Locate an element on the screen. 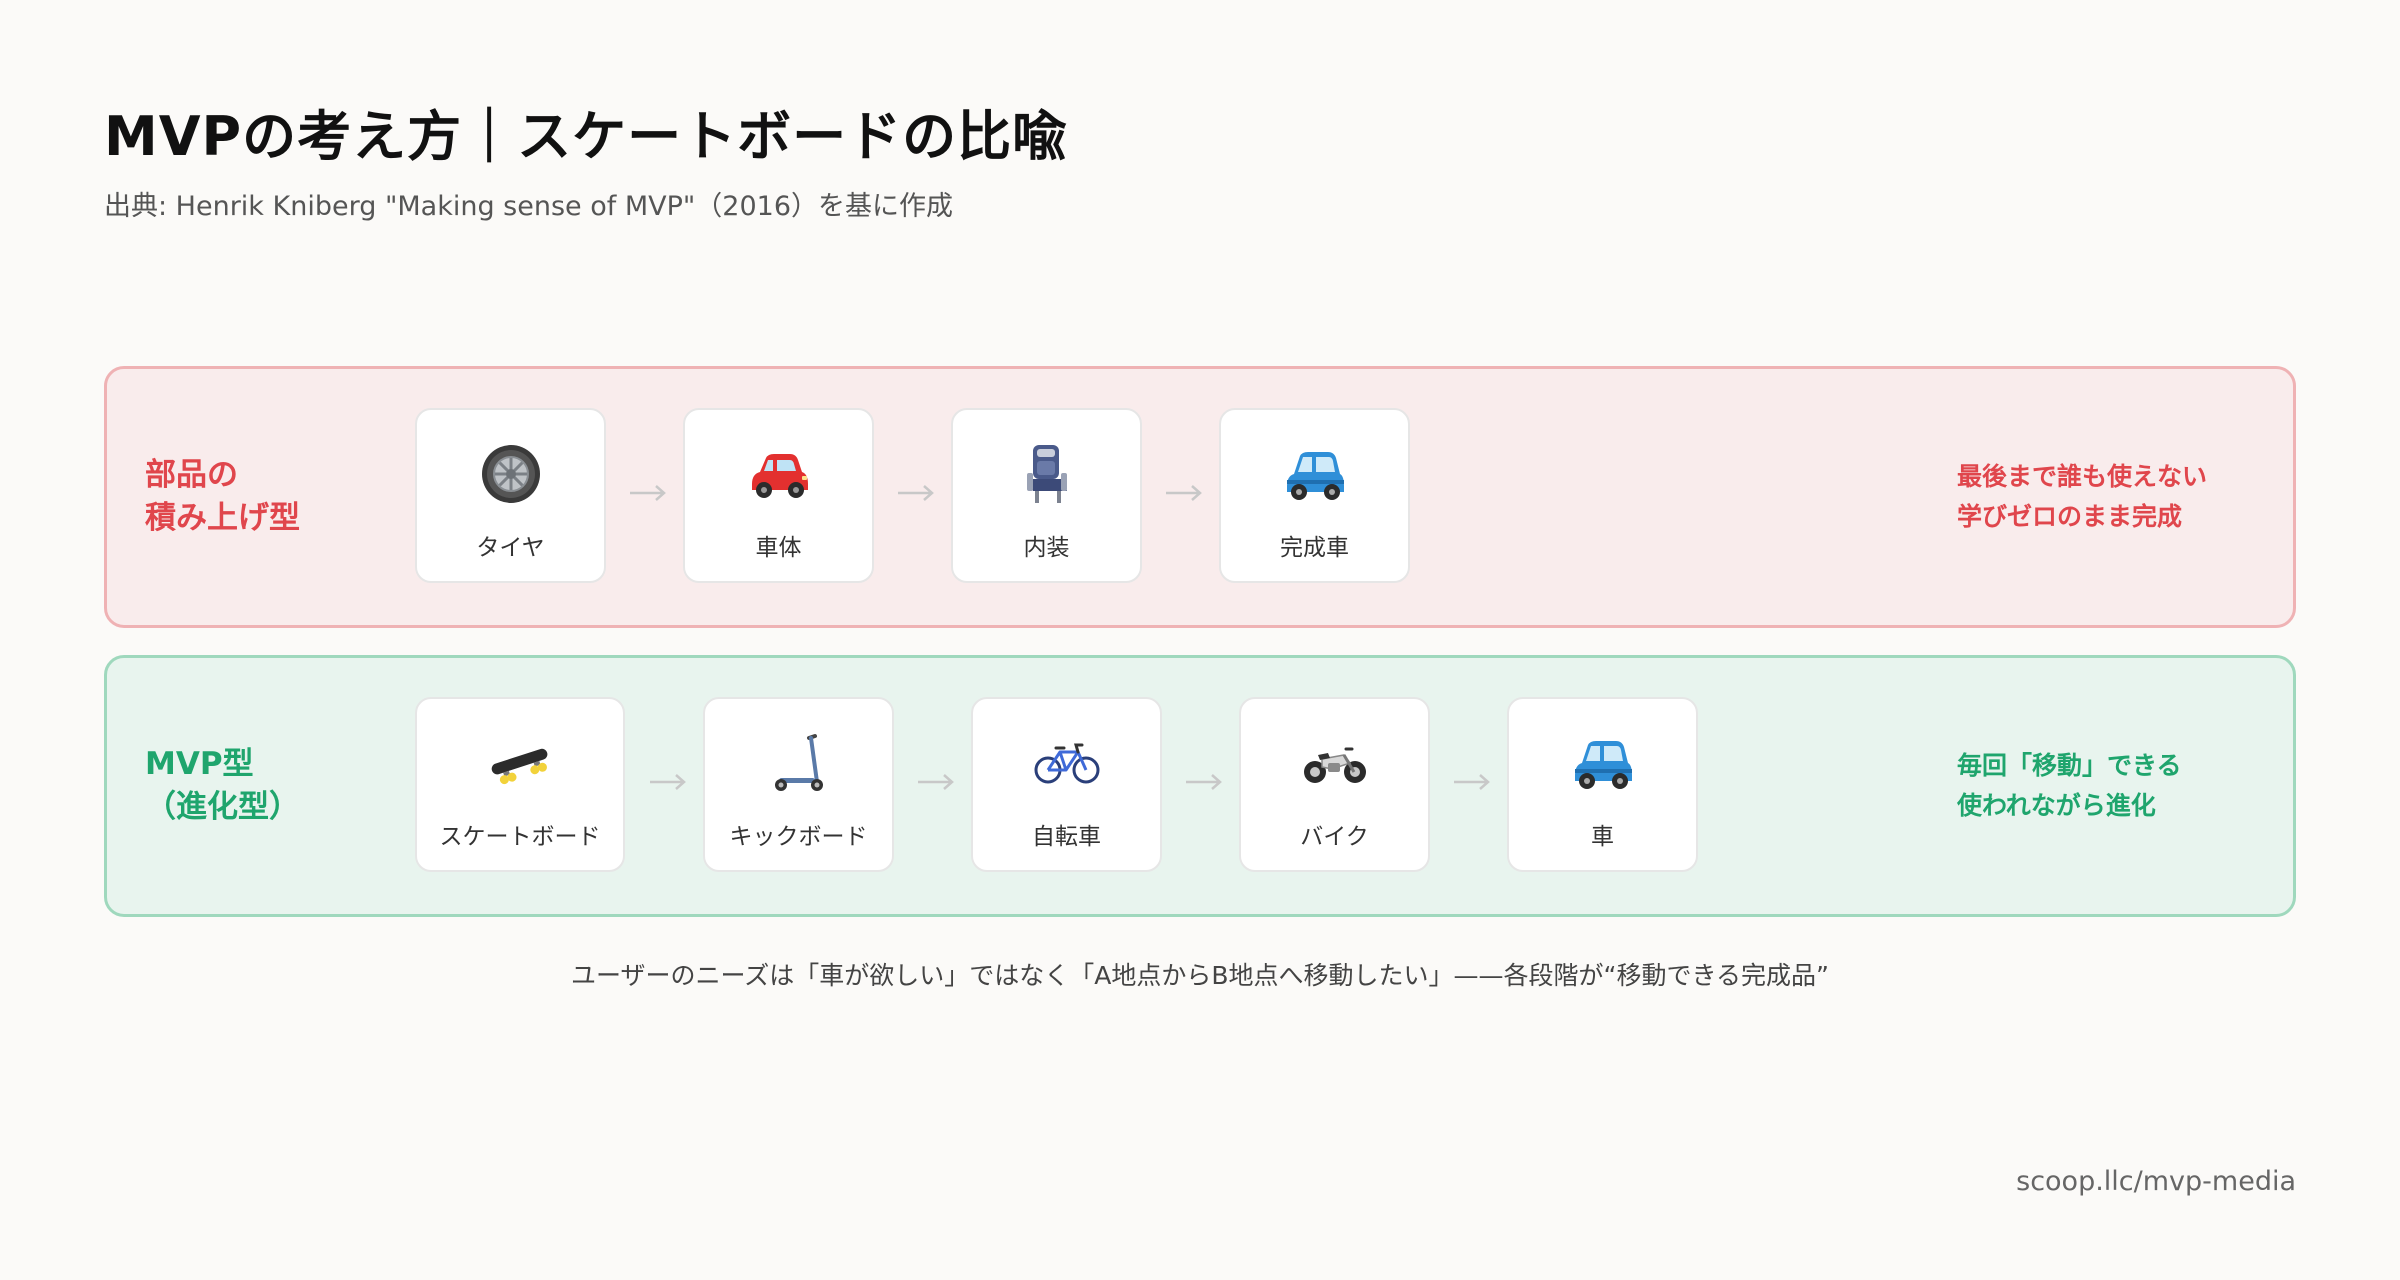 This screenshot has height=1280, width=2400. skateboard-icon is located at coordinates (520, 763).